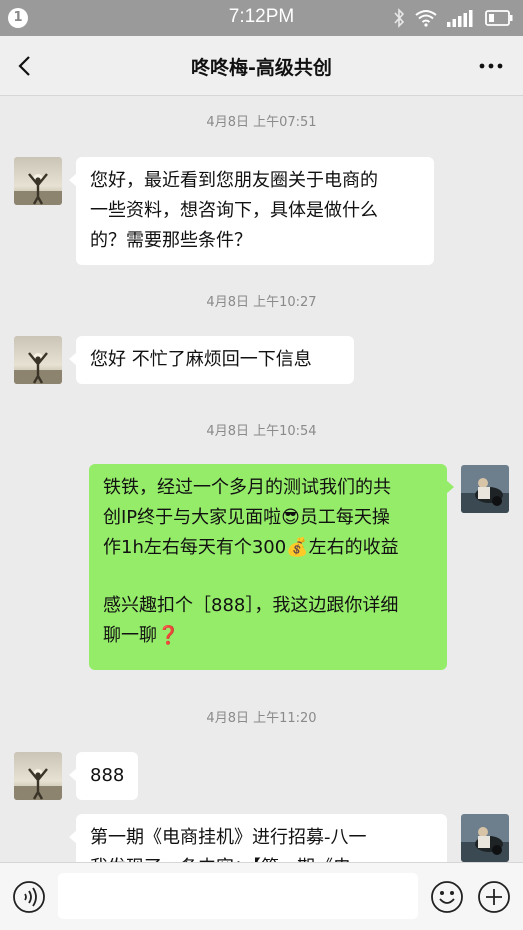 This screenshot has height=930, width=523. I want to click on message-text: 我发现了一条内容：【第一期《电, so click(261, 857).